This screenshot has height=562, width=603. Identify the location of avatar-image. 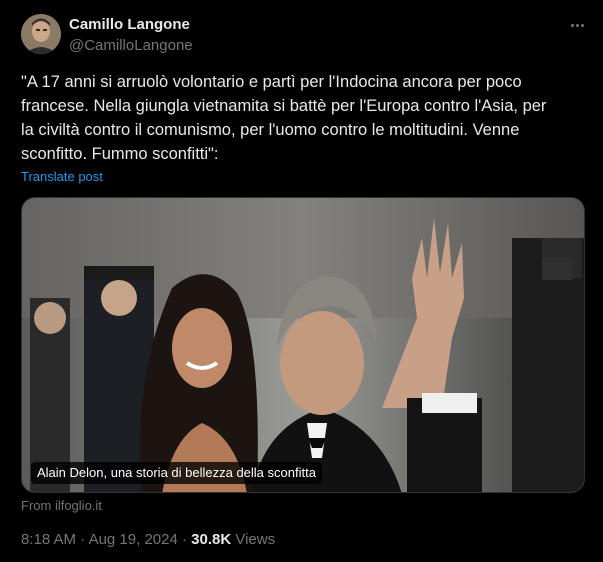
(41, 34).